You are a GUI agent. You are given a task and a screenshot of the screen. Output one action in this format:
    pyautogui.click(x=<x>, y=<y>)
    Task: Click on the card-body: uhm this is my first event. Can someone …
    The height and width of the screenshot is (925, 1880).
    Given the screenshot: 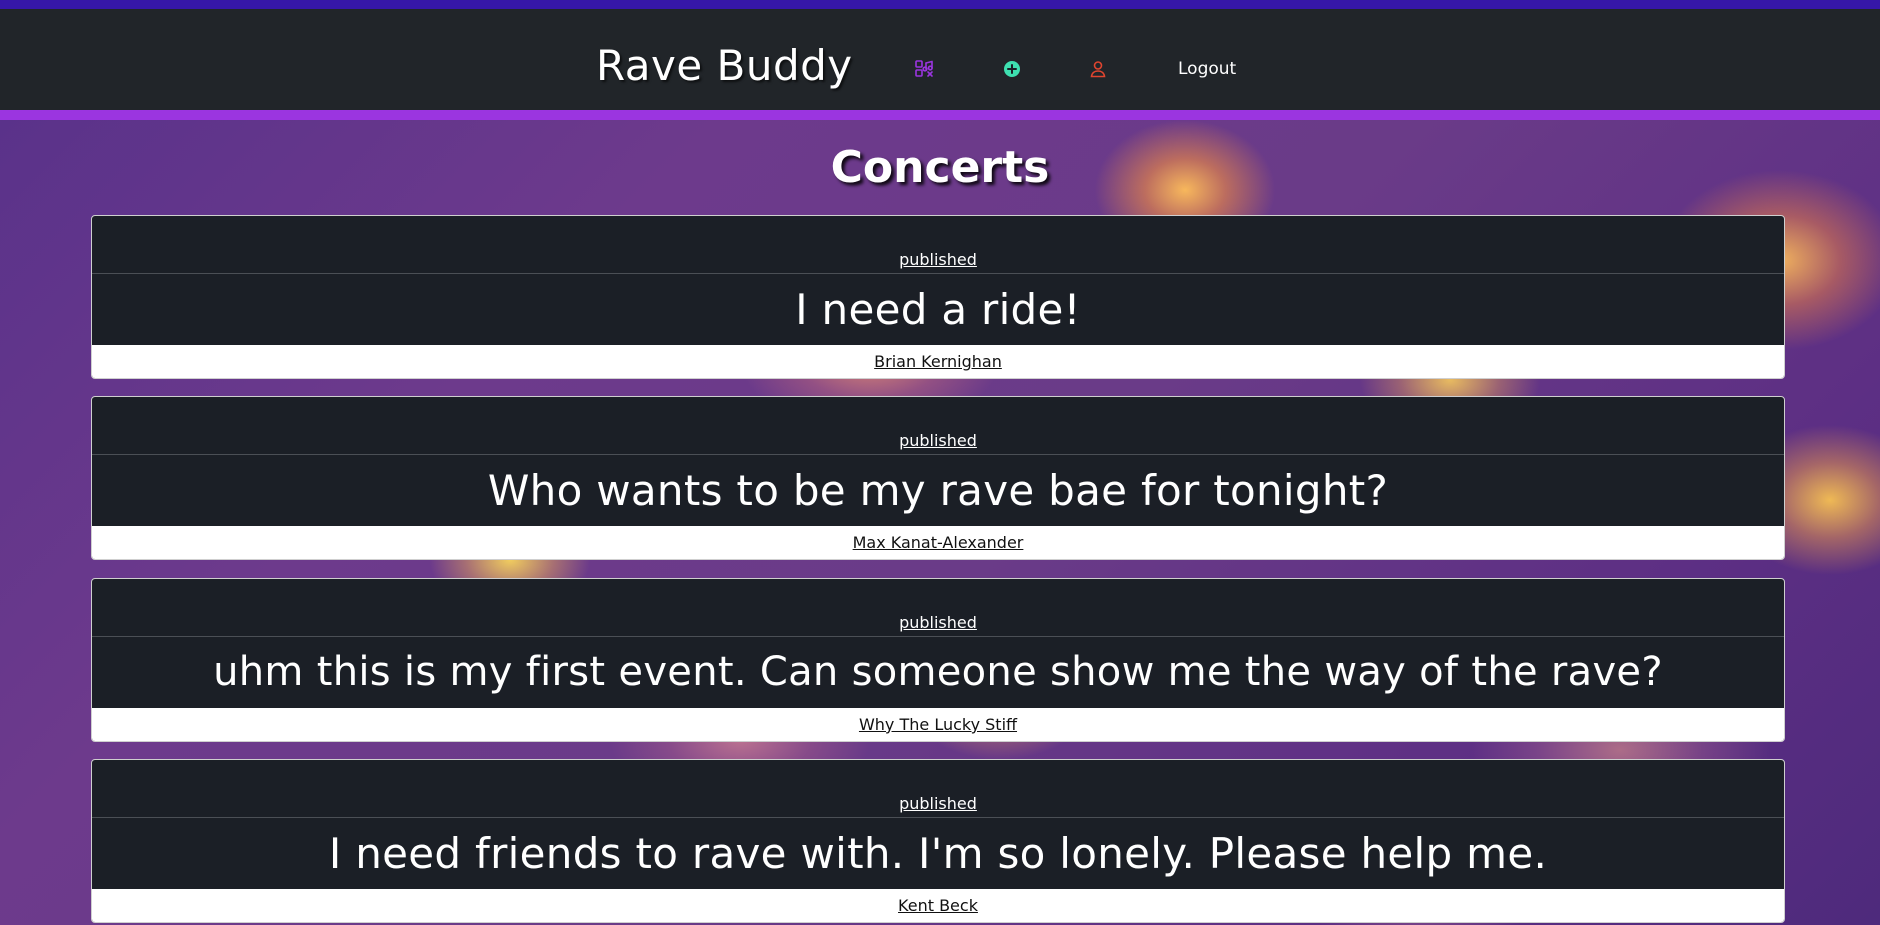 What is the action you would take?
    pyautogui.click(x=938, y=672)
    